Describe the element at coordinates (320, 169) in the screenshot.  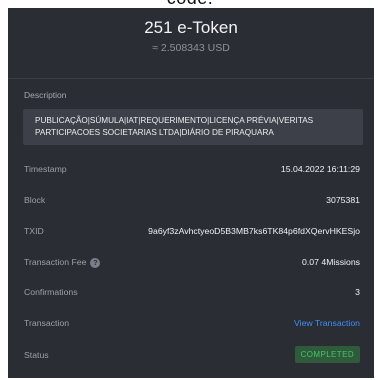
I see `timestamp-value: 15.04.2022 16:11:29` at that location.